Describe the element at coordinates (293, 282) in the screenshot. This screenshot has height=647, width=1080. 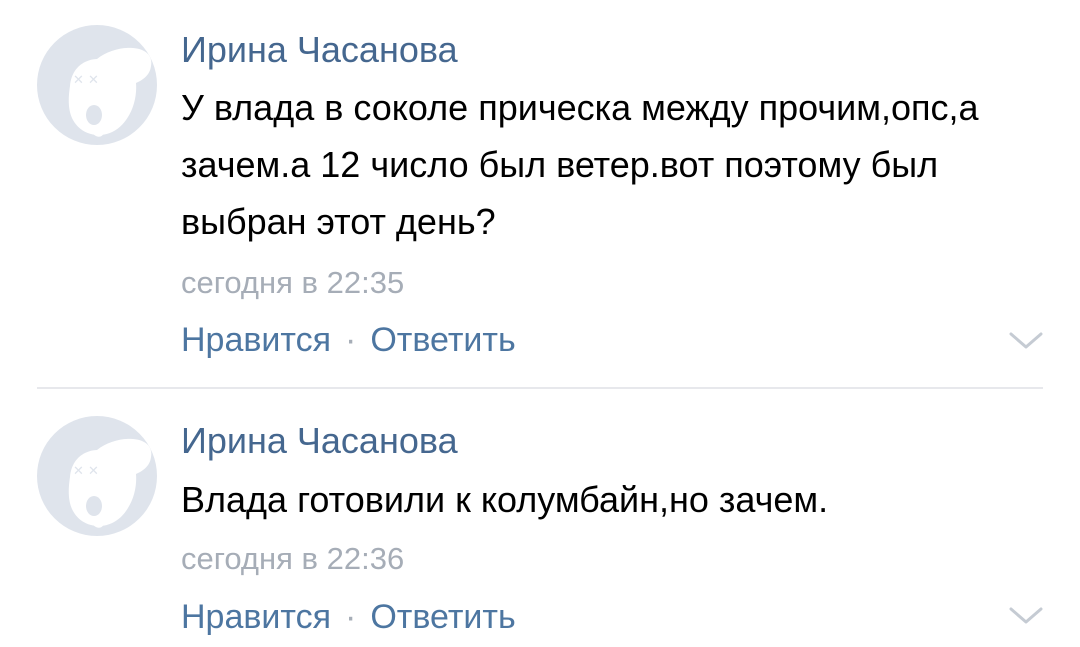
I see `comment-time: сегодня в 22:35` at that location.